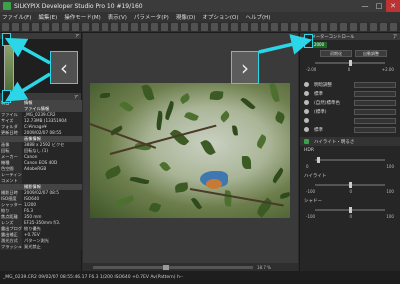 Image resolution: width=400 pixels, height=284 pixels. Describe the element at coordinates (365, 6) in the screenshot. I see `minimize-button: —` at that location.